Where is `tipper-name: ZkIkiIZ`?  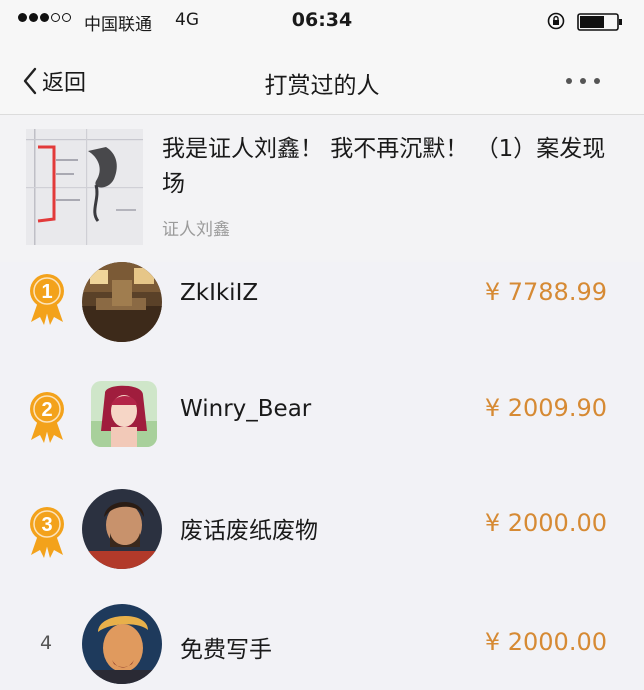
tipper-name: ZkIkiIZ is located at coordinates (219, 293).